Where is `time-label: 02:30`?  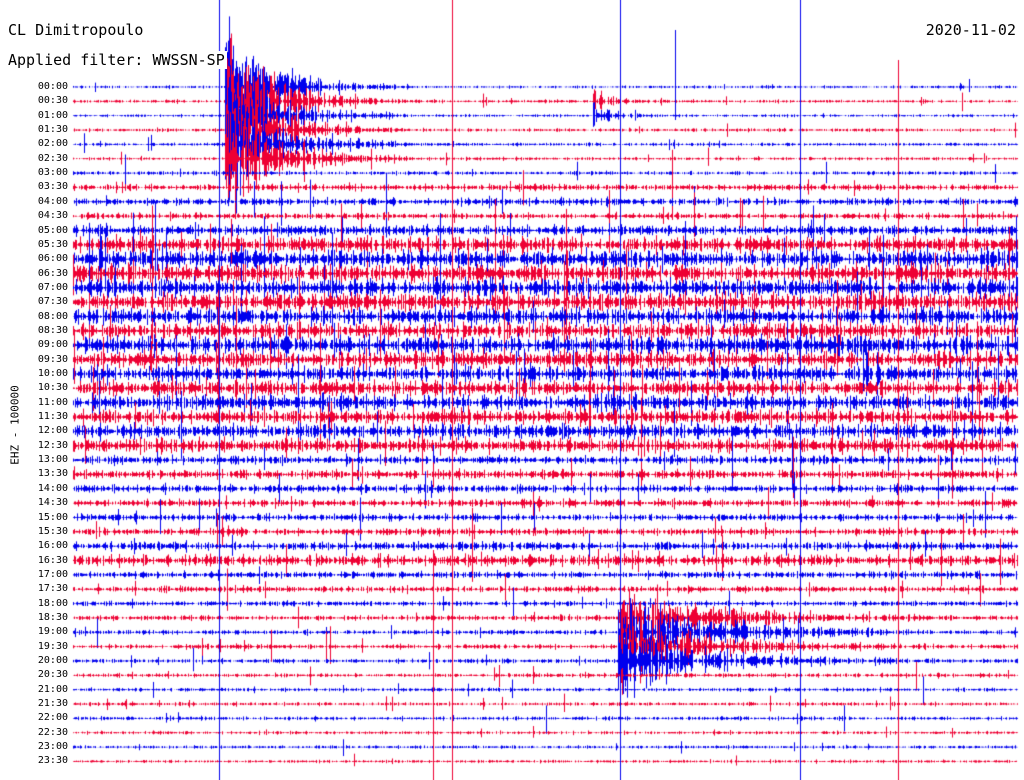
time-label: 02:30 is located at coordinates (52, 158).